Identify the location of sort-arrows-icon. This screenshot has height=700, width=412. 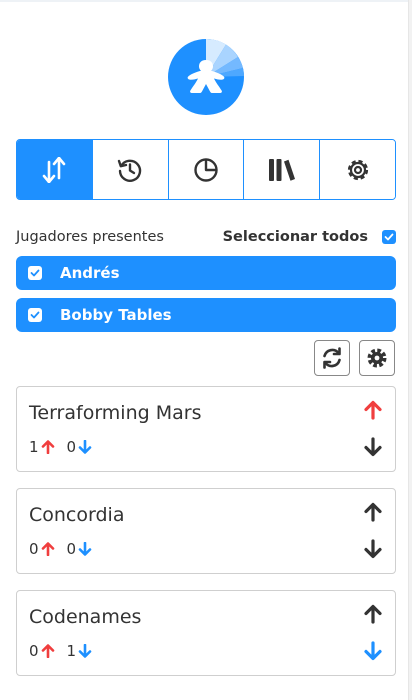
(54, 169).